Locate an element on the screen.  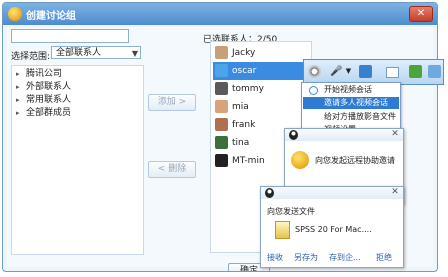
tree-item-frequent: ▸ 常用联系人 is located at coordinates (43, 100).